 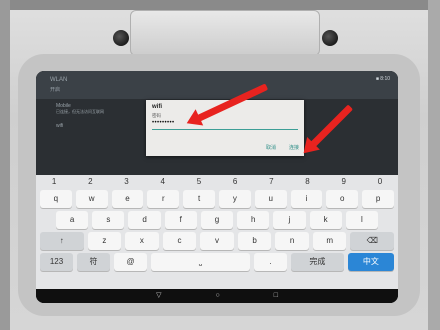 I want to click on keyboard-row-3: ↑ z x c v b n m ⌫, so click(x=217, y=242).